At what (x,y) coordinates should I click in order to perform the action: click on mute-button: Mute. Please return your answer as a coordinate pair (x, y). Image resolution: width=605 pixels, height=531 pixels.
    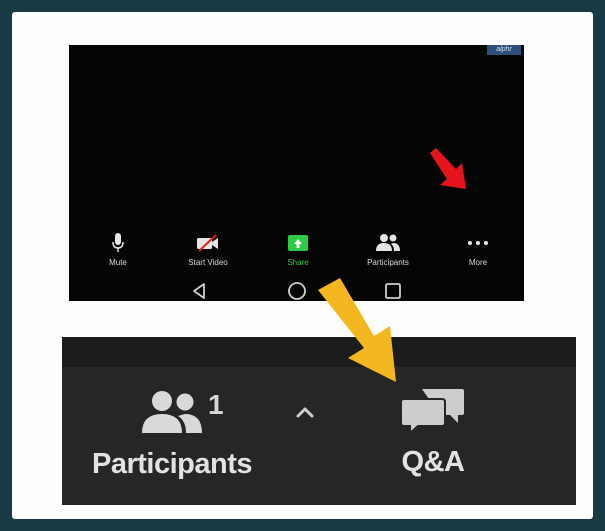
    Looking at the image, I should click on (118, 252).